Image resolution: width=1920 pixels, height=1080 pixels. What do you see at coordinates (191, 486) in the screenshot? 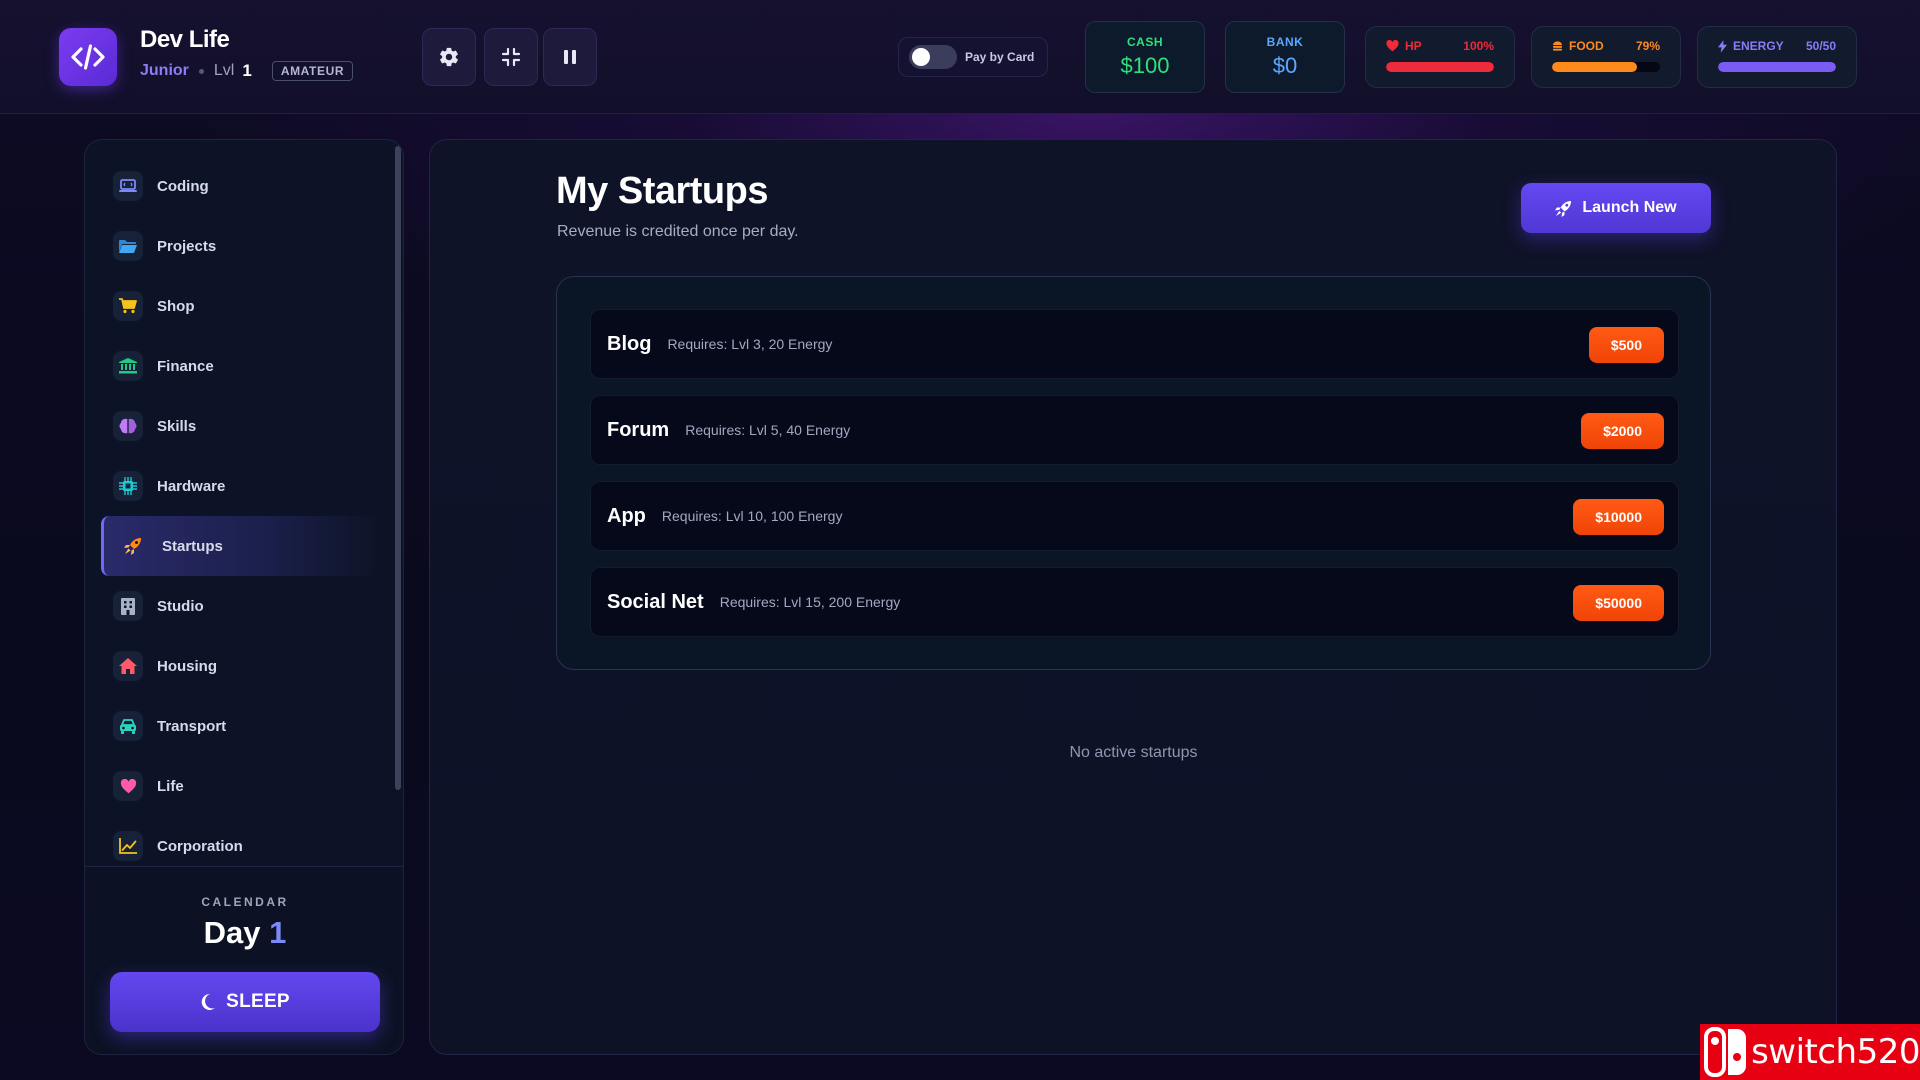
I see `sidebar-item-label: Hardware` at bounding box center [191, 486].